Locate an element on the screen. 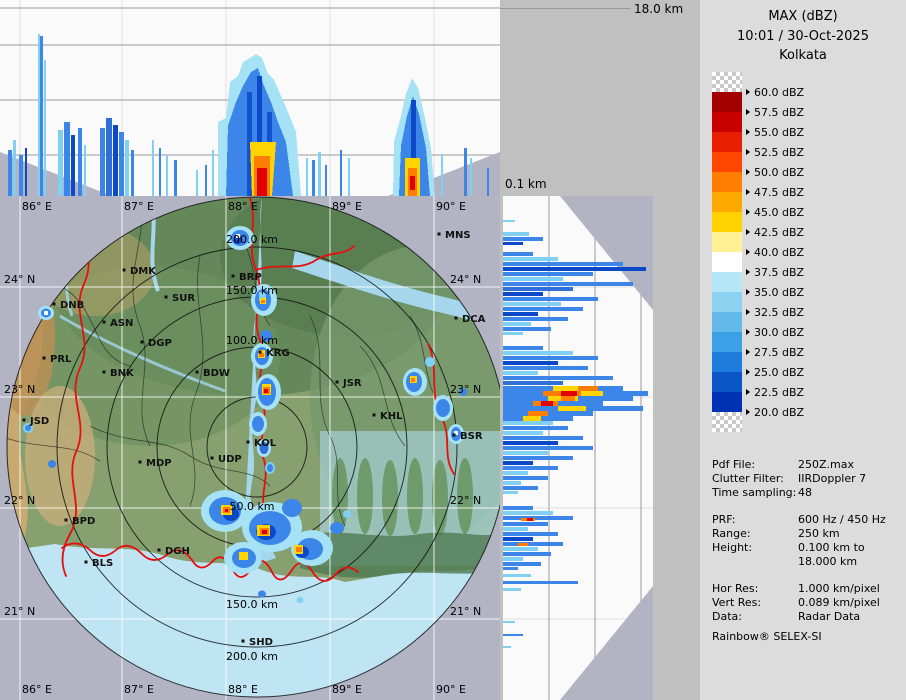  scale-row: 27.5 dBZ is located at coordinates (807, 345).